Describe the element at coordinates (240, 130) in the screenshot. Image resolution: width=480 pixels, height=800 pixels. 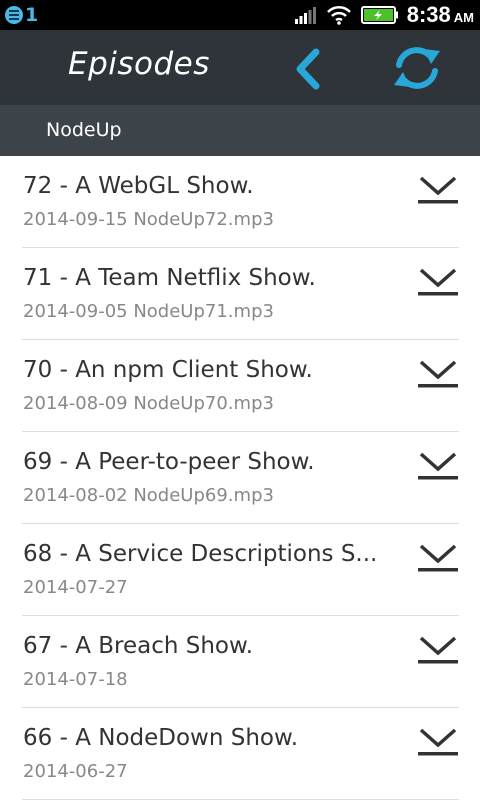
I see `podcast-subheader: NodeUp` at that location.